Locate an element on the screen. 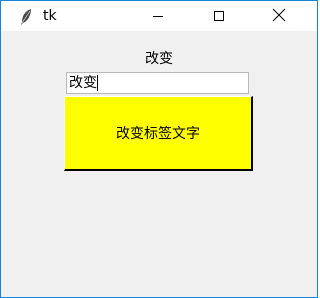  feather-icon is located at coordinates (26, 17).